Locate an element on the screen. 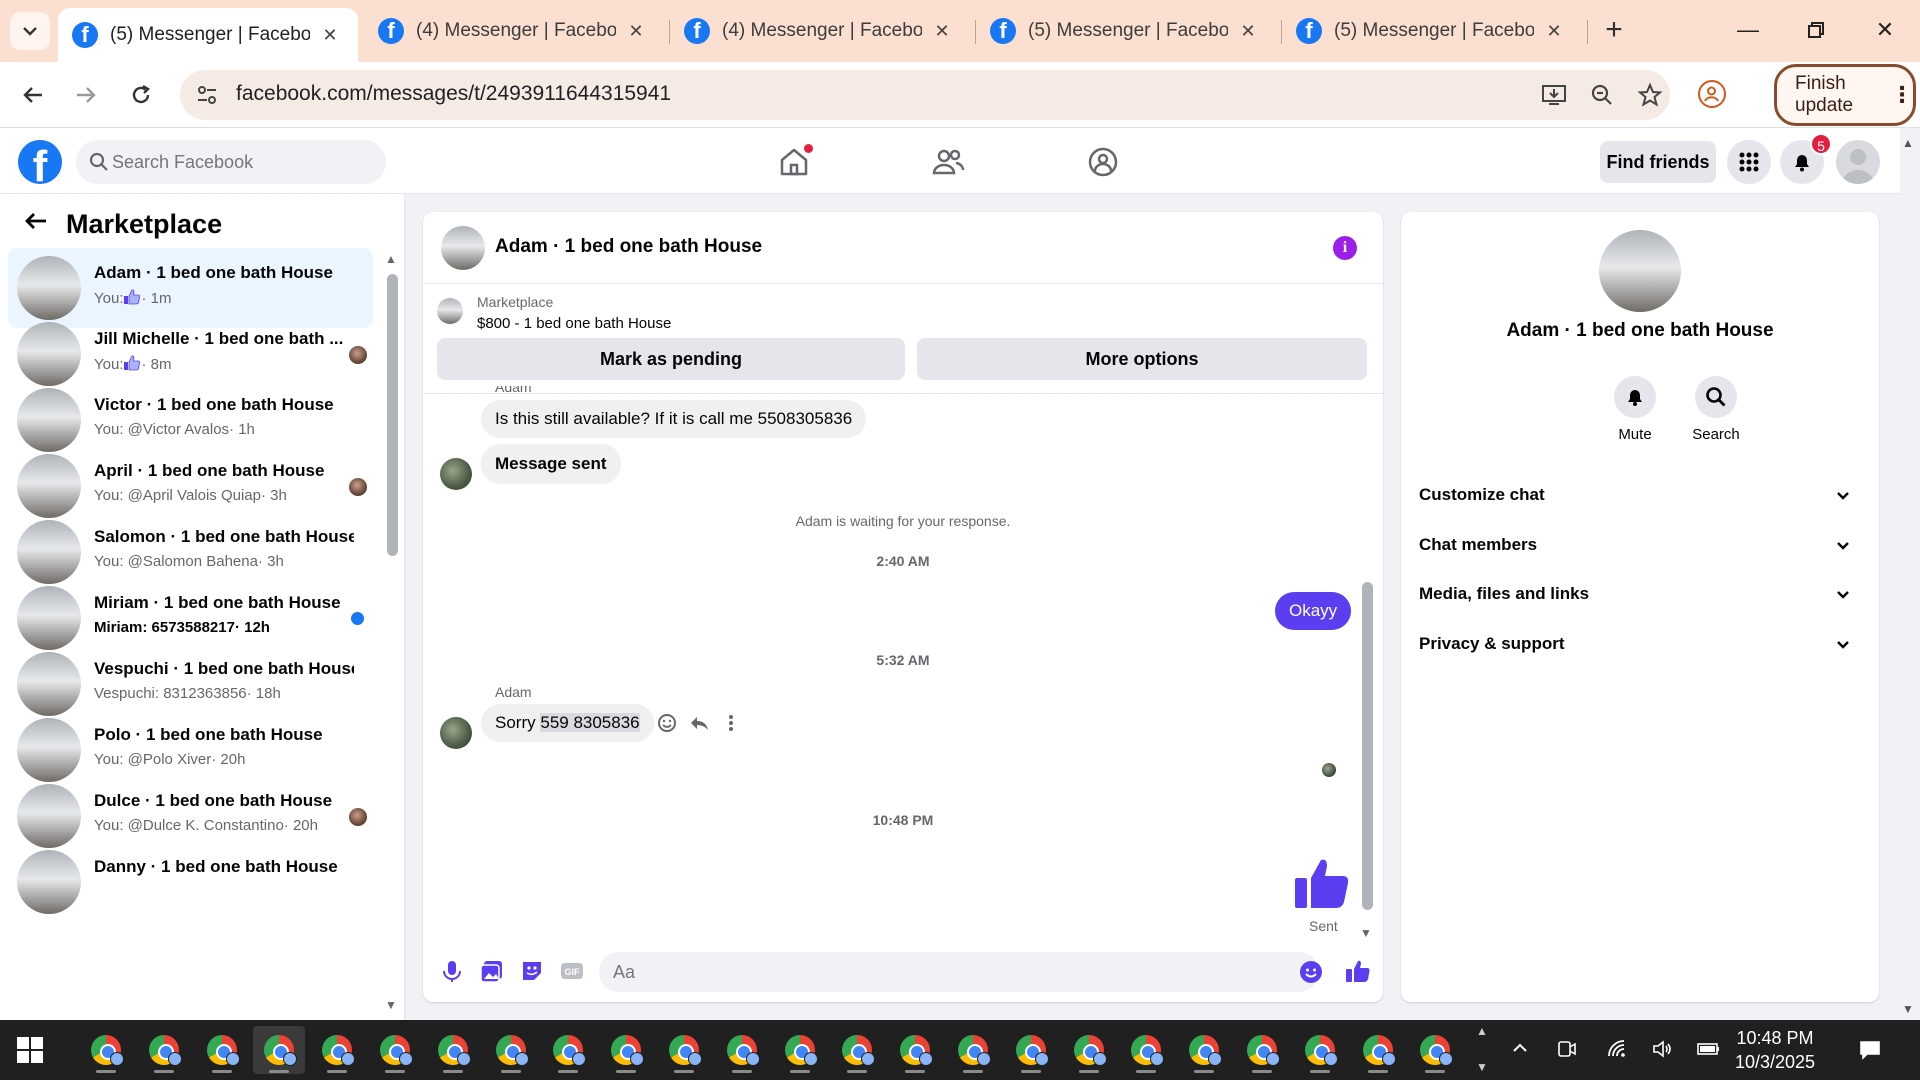 The height and width of the screenshot is (1080, 1920). conversation-item: Danny · 1 bed one bath House is located at coordinates (190, 882).